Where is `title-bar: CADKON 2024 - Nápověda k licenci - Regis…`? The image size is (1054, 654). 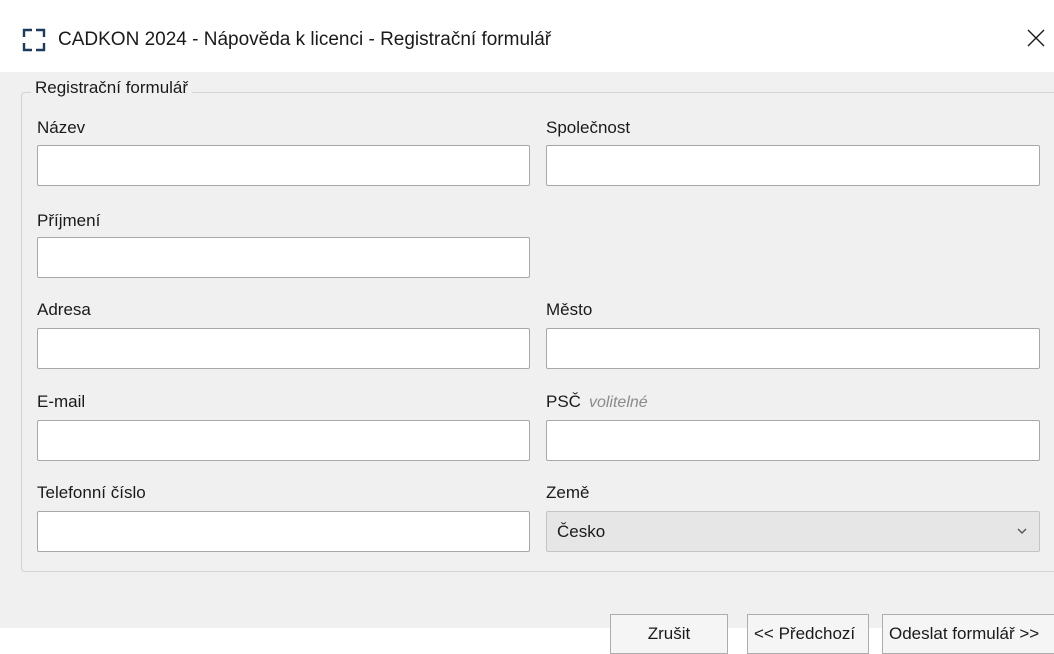 title-bar: CADKON 2024 - Nápověda k licenci - Regis… is located at coordinates (527, 36).